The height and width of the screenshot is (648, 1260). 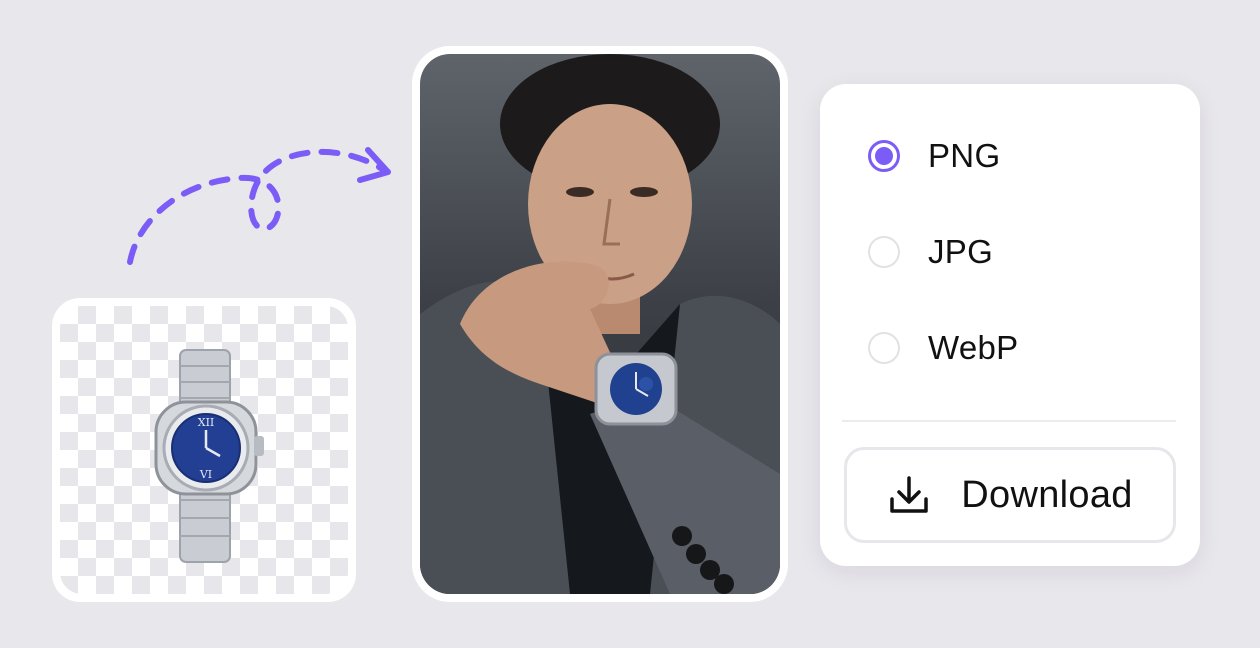 I want to click on dashed-curved-arrow, so click(x=259, y=206).